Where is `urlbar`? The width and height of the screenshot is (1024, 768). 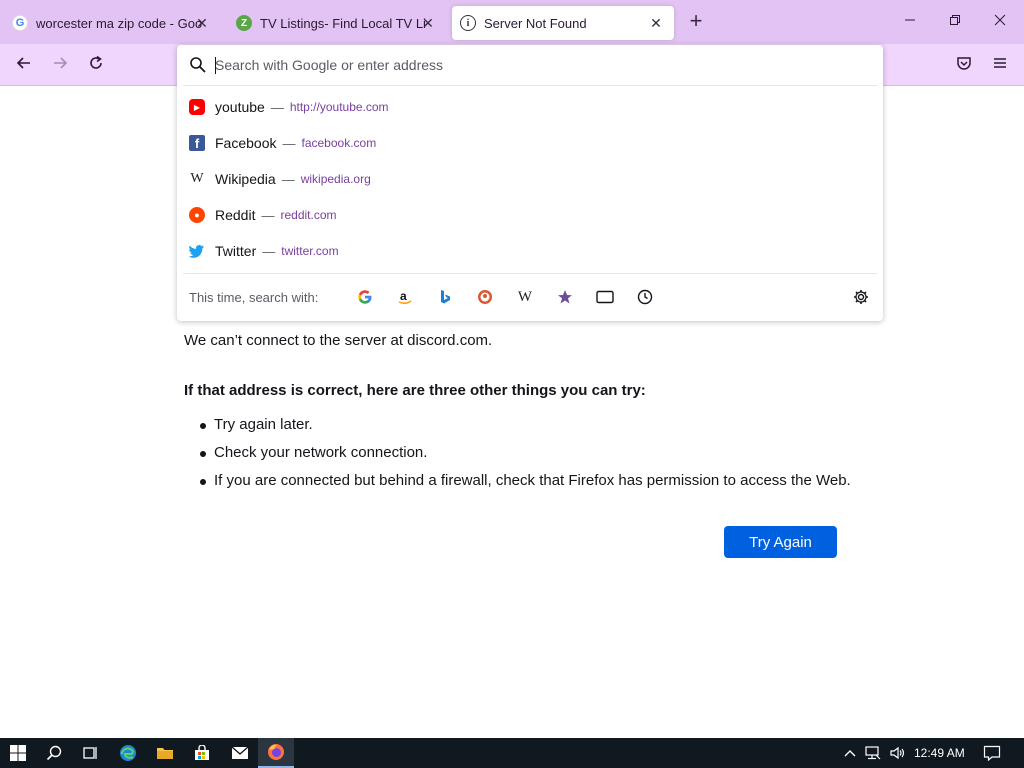
urlbar is located at coordinates (530, 65).